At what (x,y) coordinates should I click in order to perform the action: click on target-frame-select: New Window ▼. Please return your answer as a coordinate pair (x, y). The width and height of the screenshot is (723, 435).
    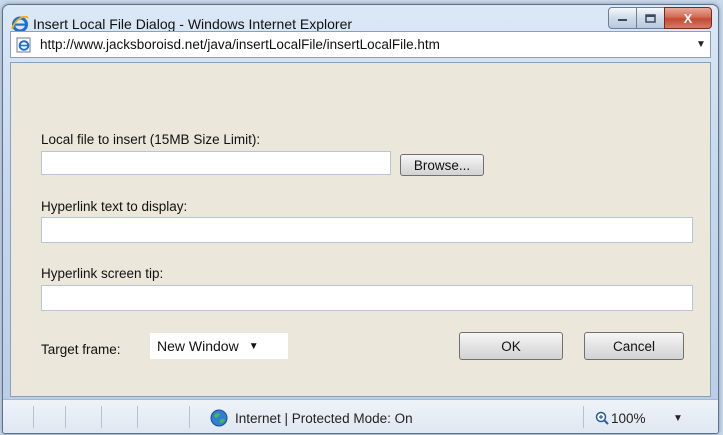
    Looking at the image, I should click on (219, 346).